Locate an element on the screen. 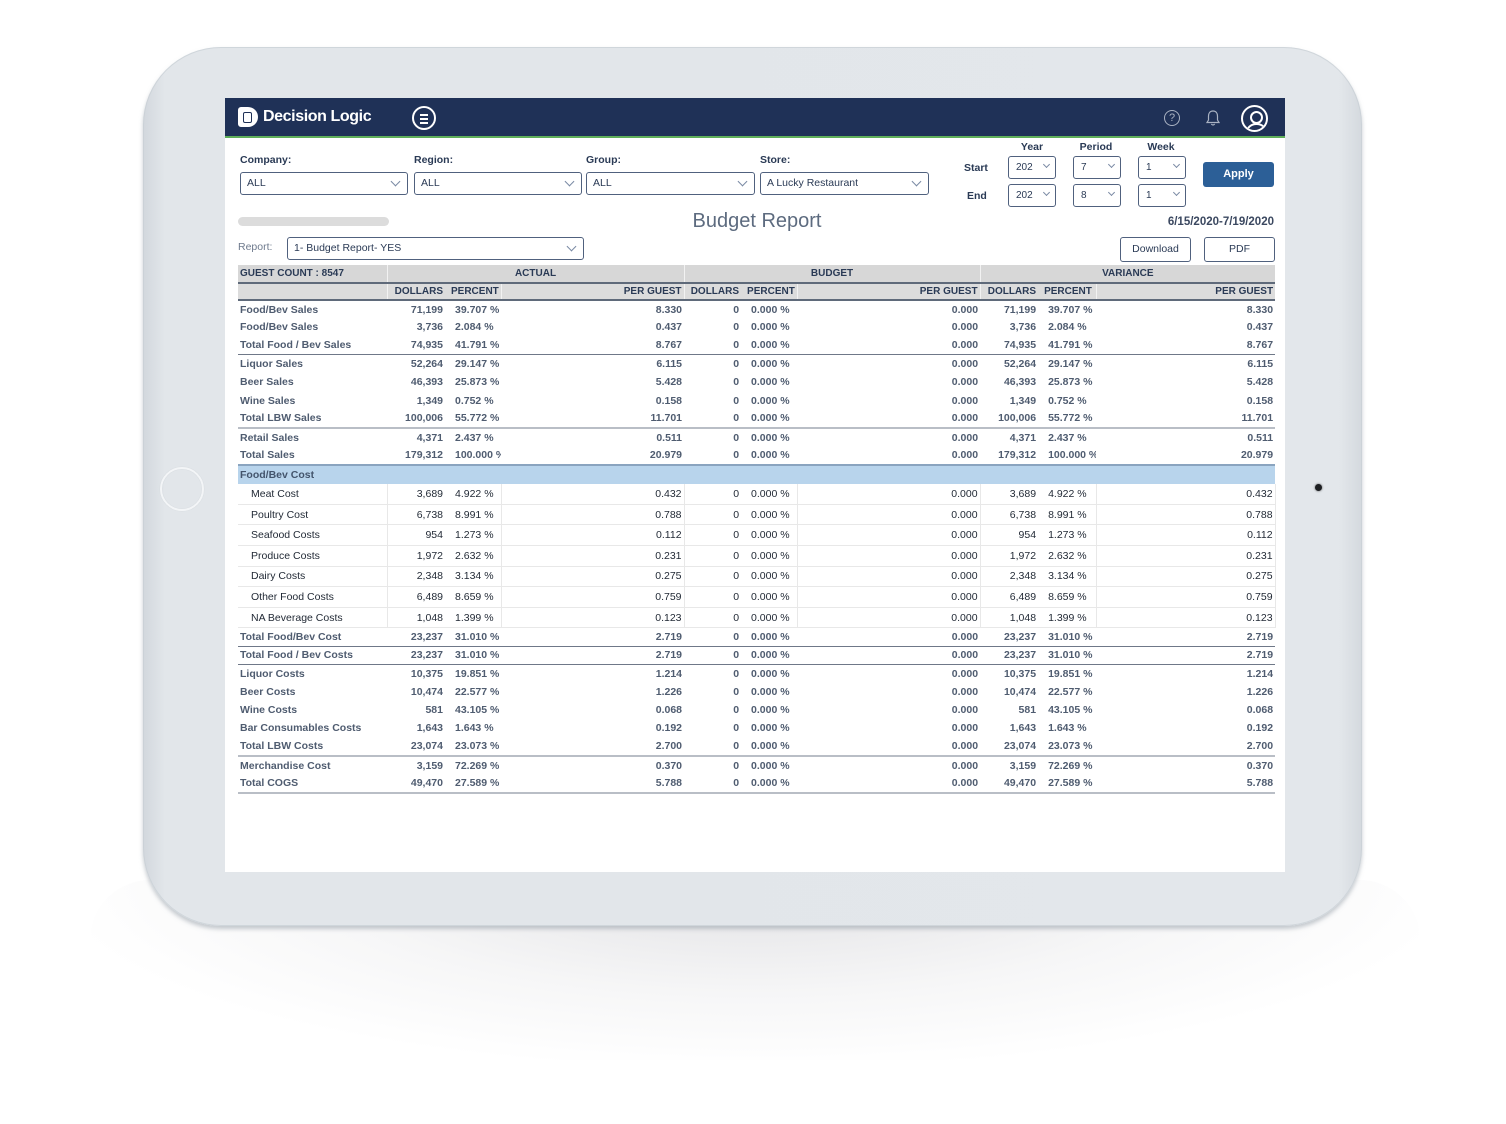 The image size is (1506, 1124). row-label: Total LBW Costs is located at coordinates (282, 746).